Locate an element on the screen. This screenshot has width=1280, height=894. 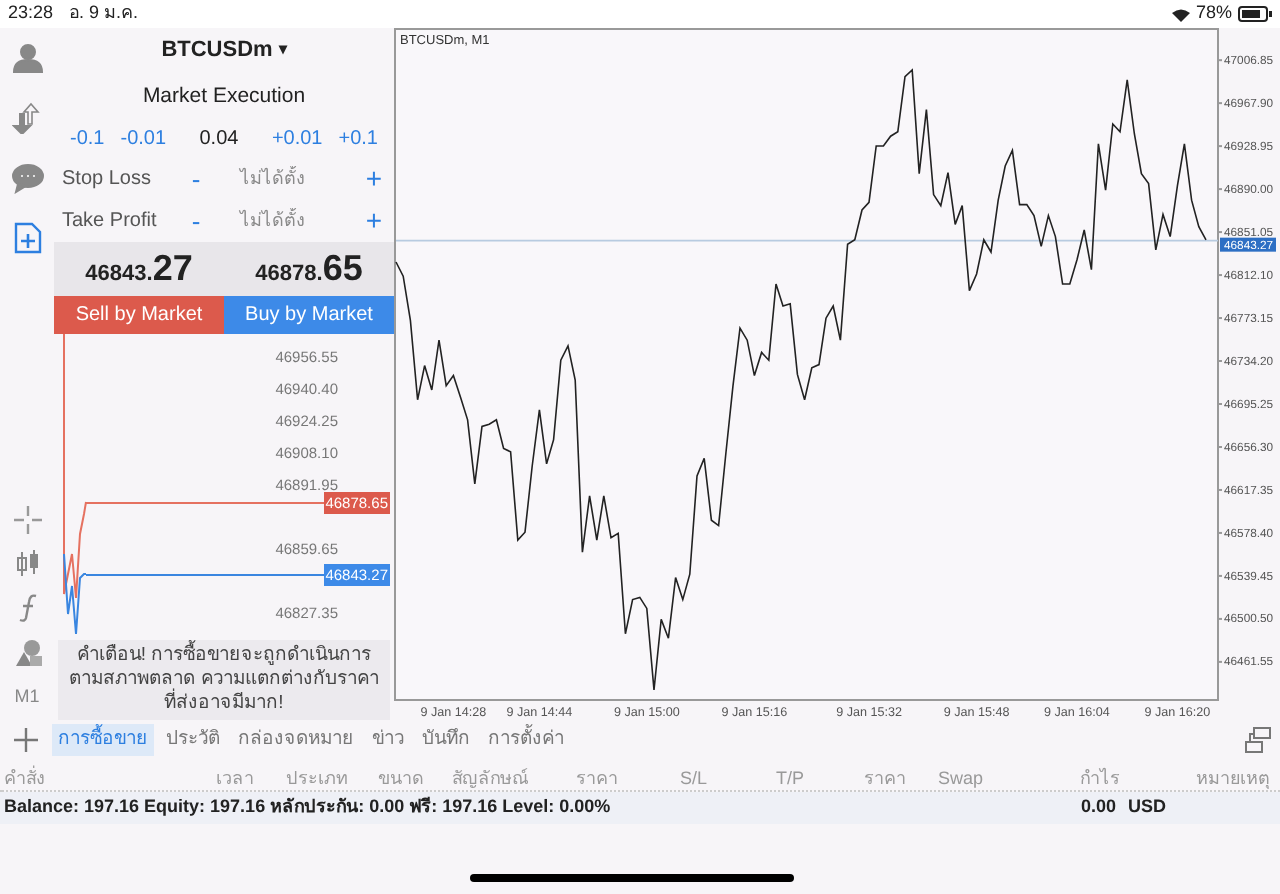
column-header: ขนาด is located at coordinates (401, 779).